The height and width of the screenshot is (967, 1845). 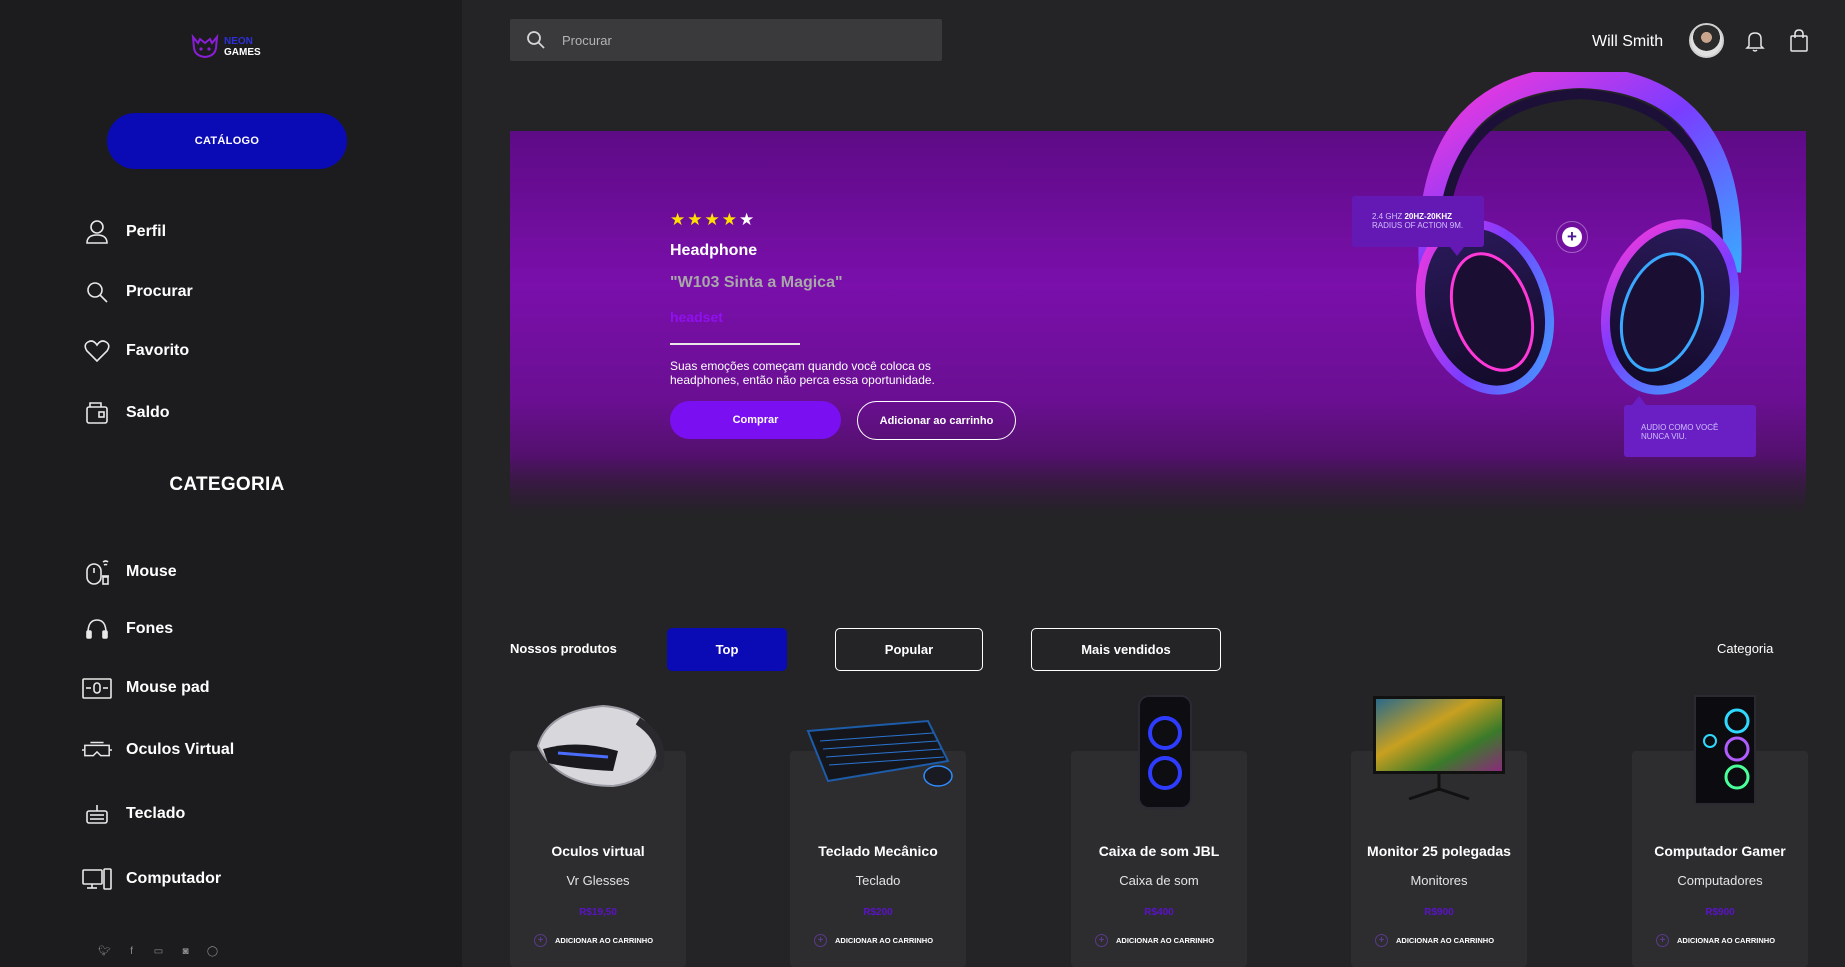 What do you see at coordinates (909, 649) in the screenshot?
I see `tab-popular: Popular` at bounding box center [909, 649].